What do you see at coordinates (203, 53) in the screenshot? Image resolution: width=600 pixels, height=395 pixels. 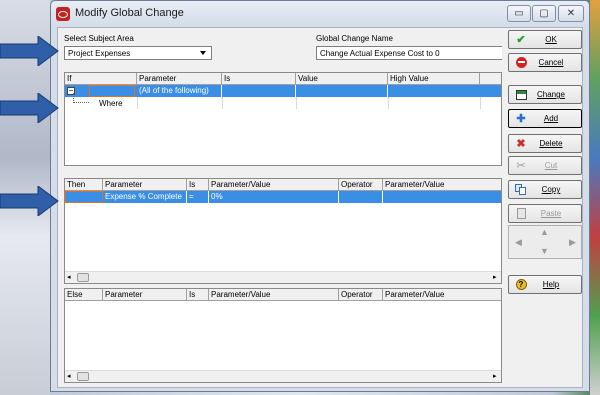 I see `chevron-down-icon` at bounding box center [203, 53].